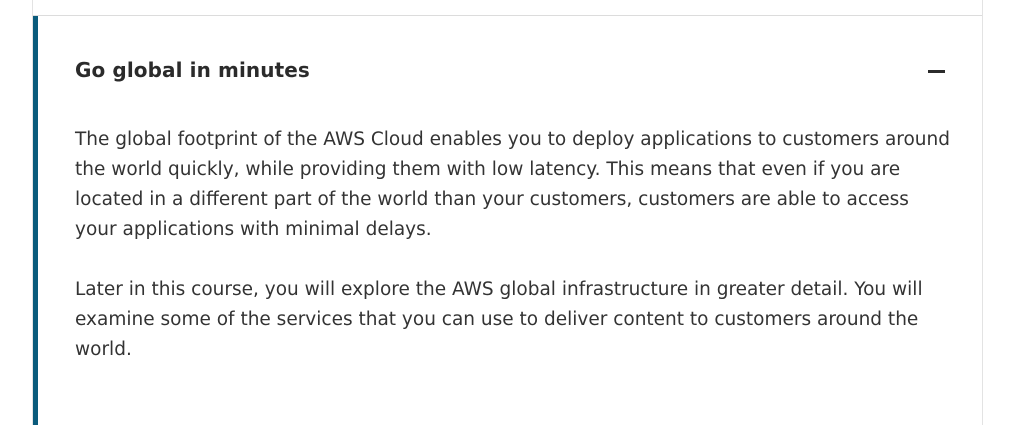 Image resolution: width=1014 pixels, height=425 pixels. Describe the element at coordinates (192, 70) in the screenshot. I see `accordion-title: Go global in minutes` at that location.